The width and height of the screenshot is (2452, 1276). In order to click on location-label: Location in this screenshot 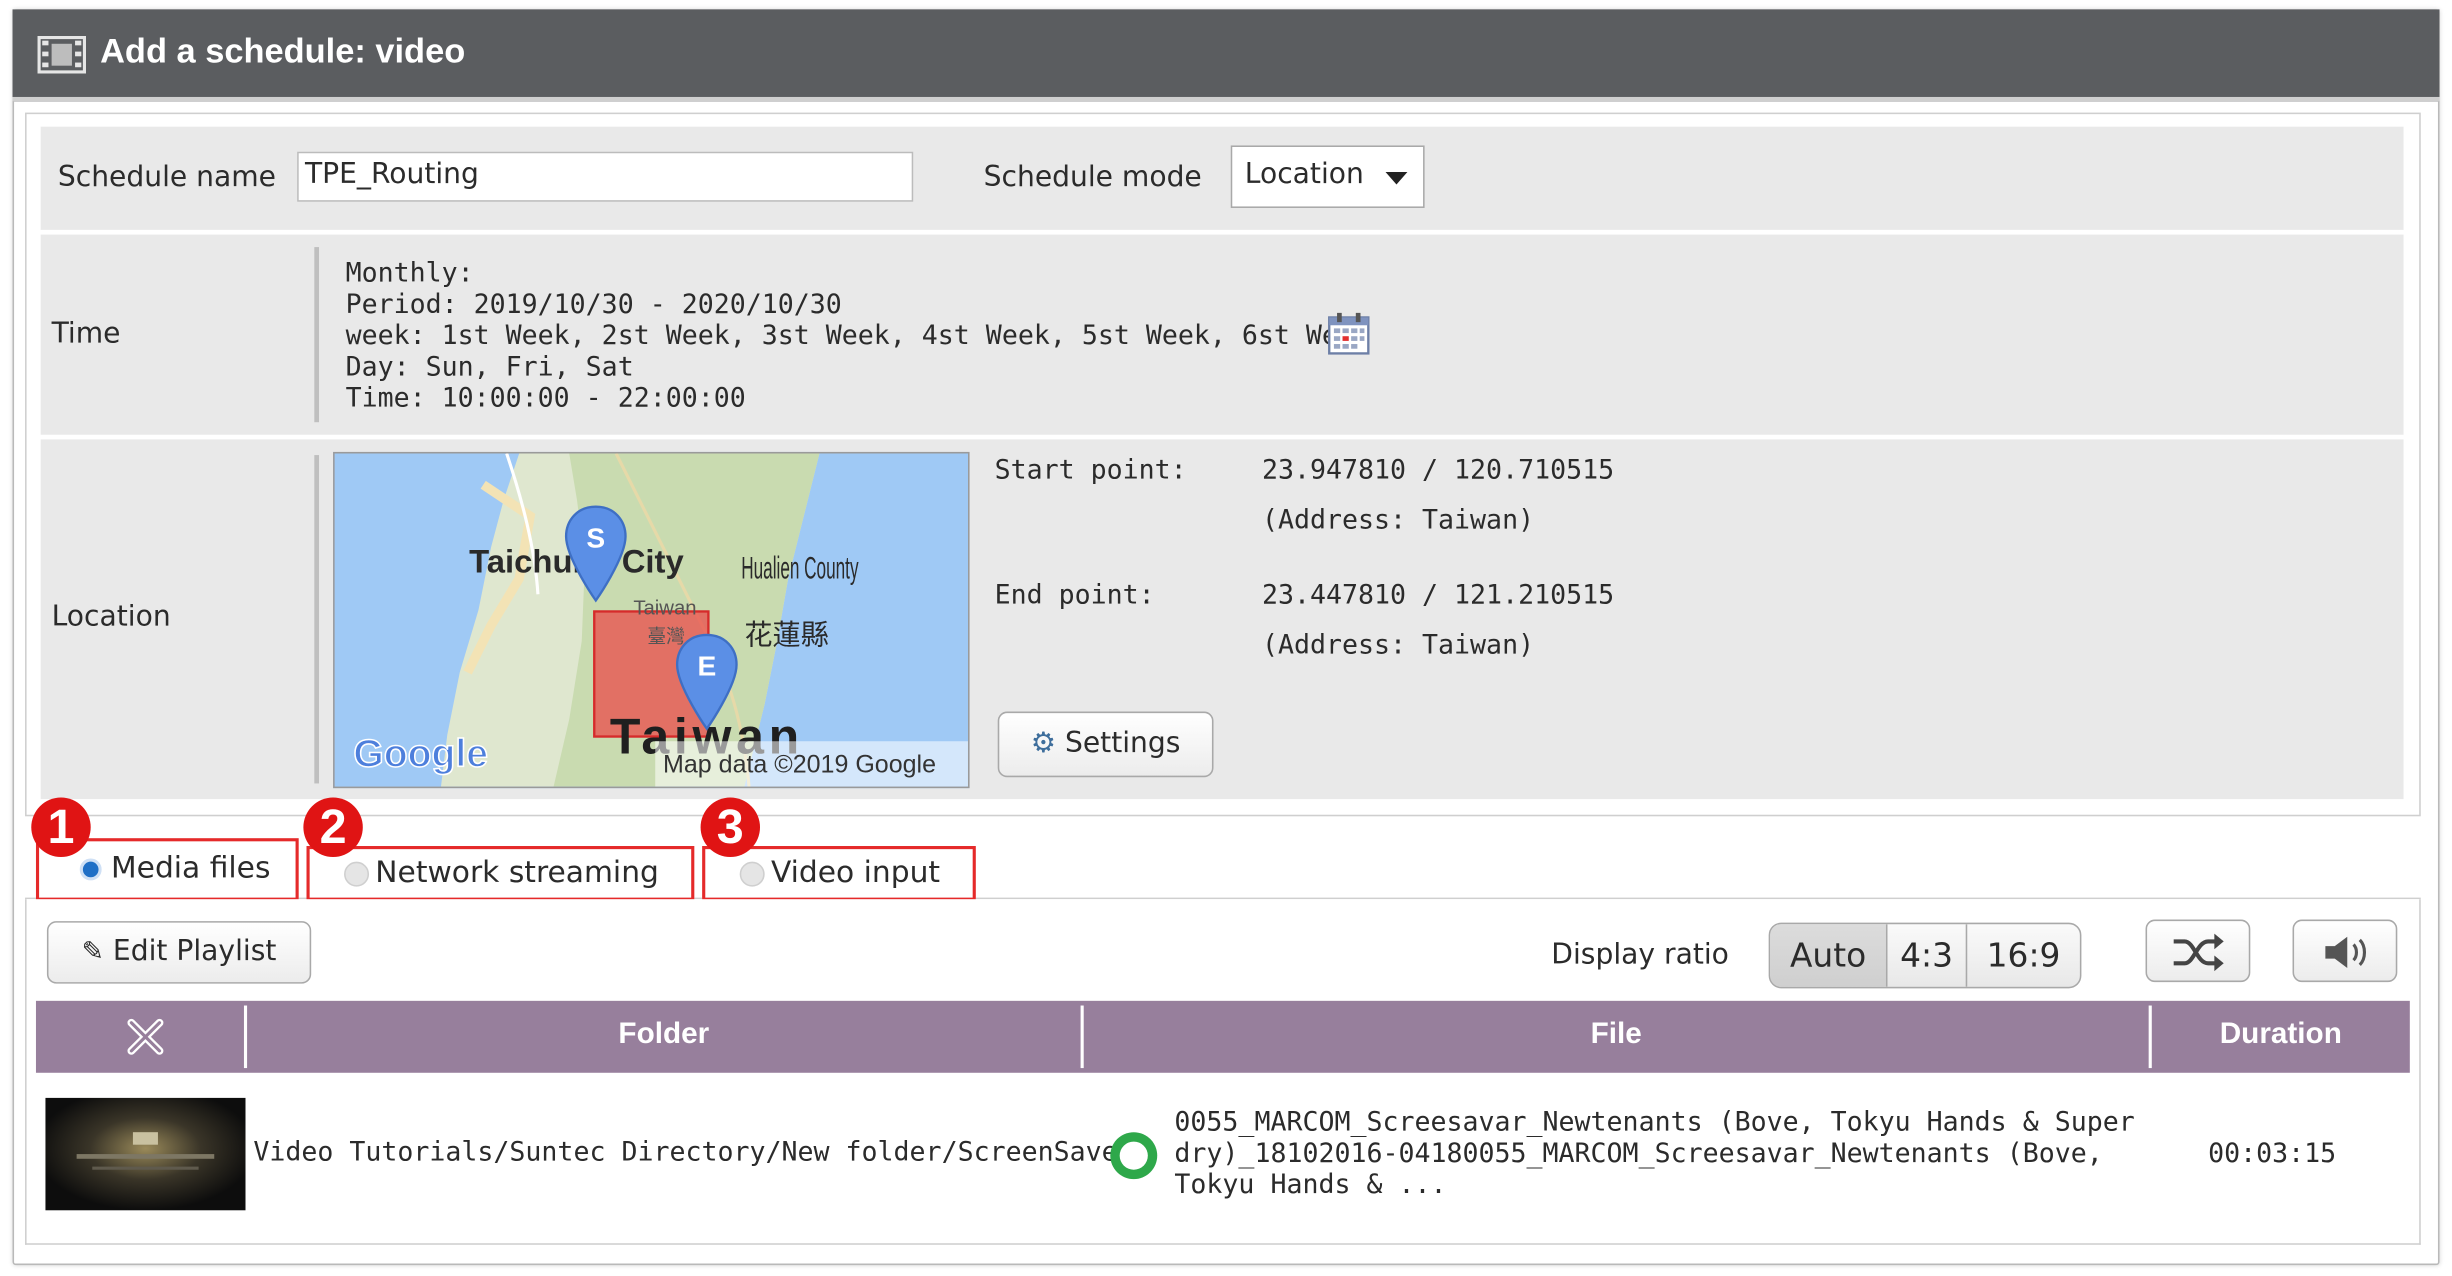, I will do `click(111, 617)`.